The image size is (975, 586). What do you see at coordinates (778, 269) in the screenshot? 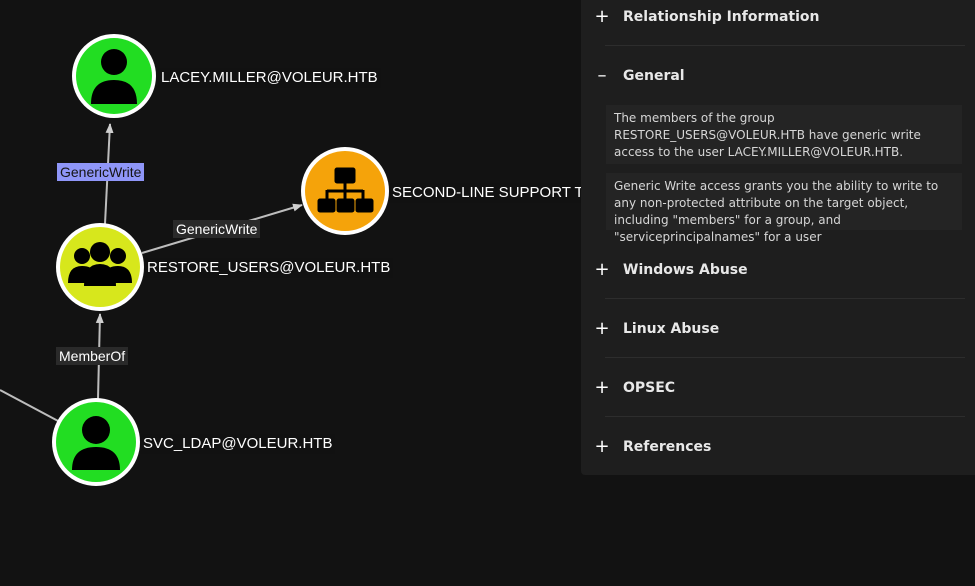
I see `section-windows-abuse: + Windows Abuse` at bounding box center [778, 269].